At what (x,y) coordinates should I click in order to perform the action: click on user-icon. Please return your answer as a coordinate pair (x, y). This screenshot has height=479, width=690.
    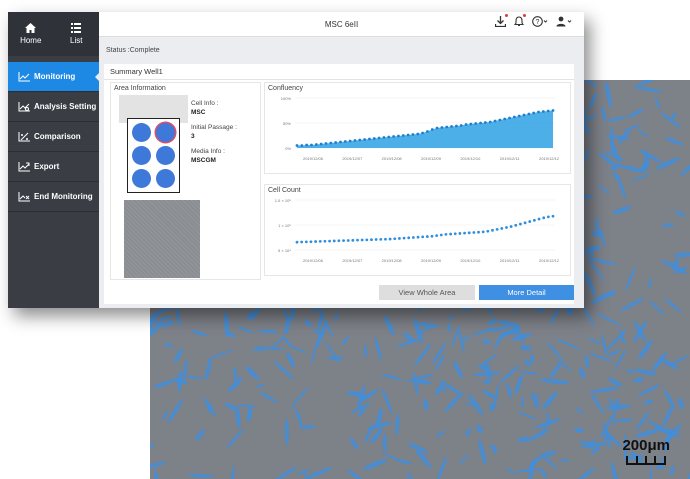
    Looking at the image, I should click on (564, 21).